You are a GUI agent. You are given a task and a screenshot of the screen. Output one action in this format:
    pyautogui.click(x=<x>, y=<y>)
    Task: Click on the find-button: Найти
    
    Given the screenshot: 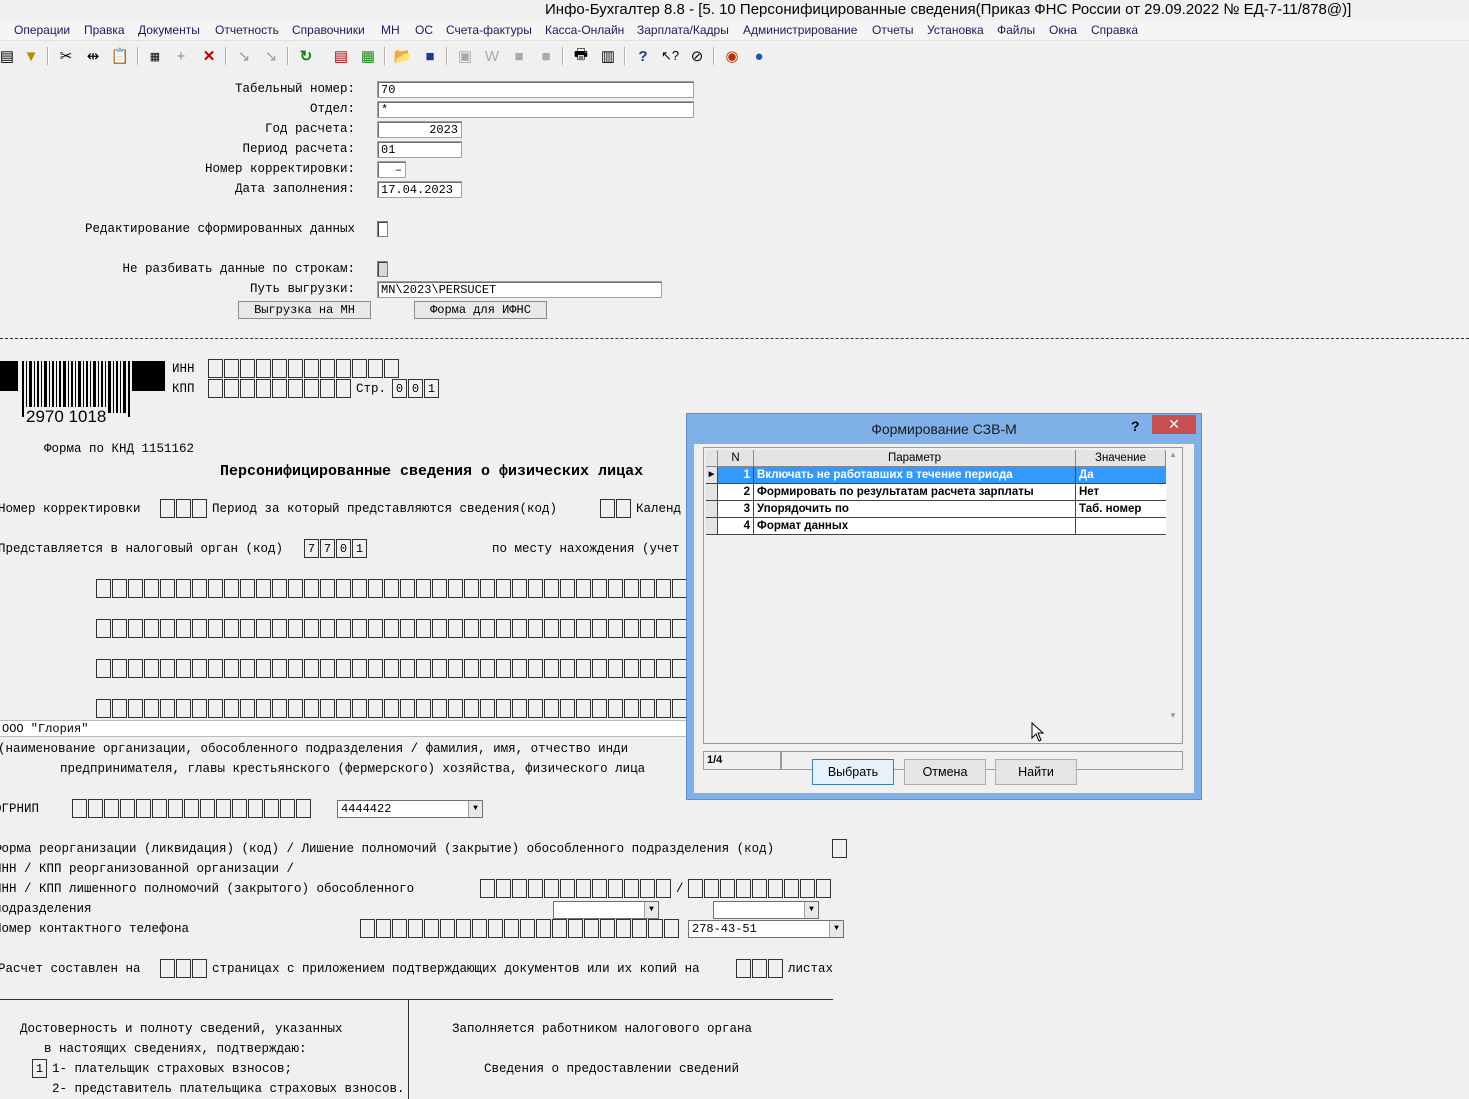 What is the action you would take?
    pyautogui.click(x=1036, y=772)
    